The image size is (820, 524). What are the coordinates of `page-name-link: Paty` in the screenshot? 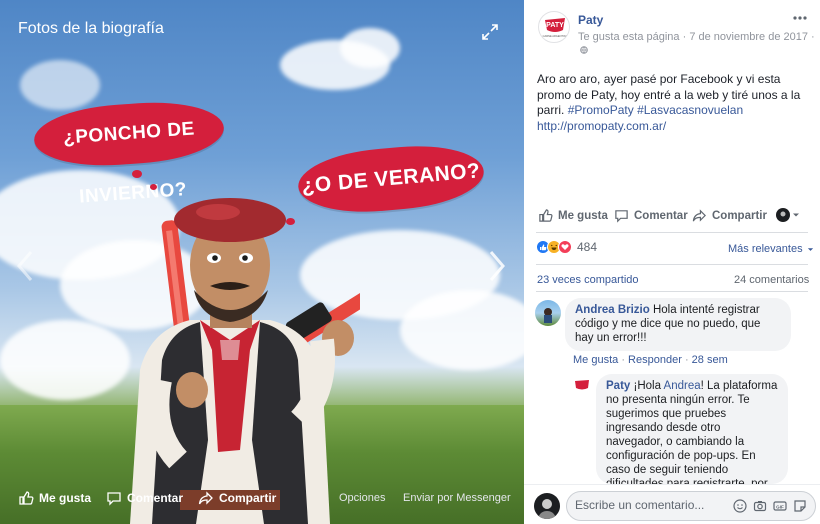 It's located at (590, 20).